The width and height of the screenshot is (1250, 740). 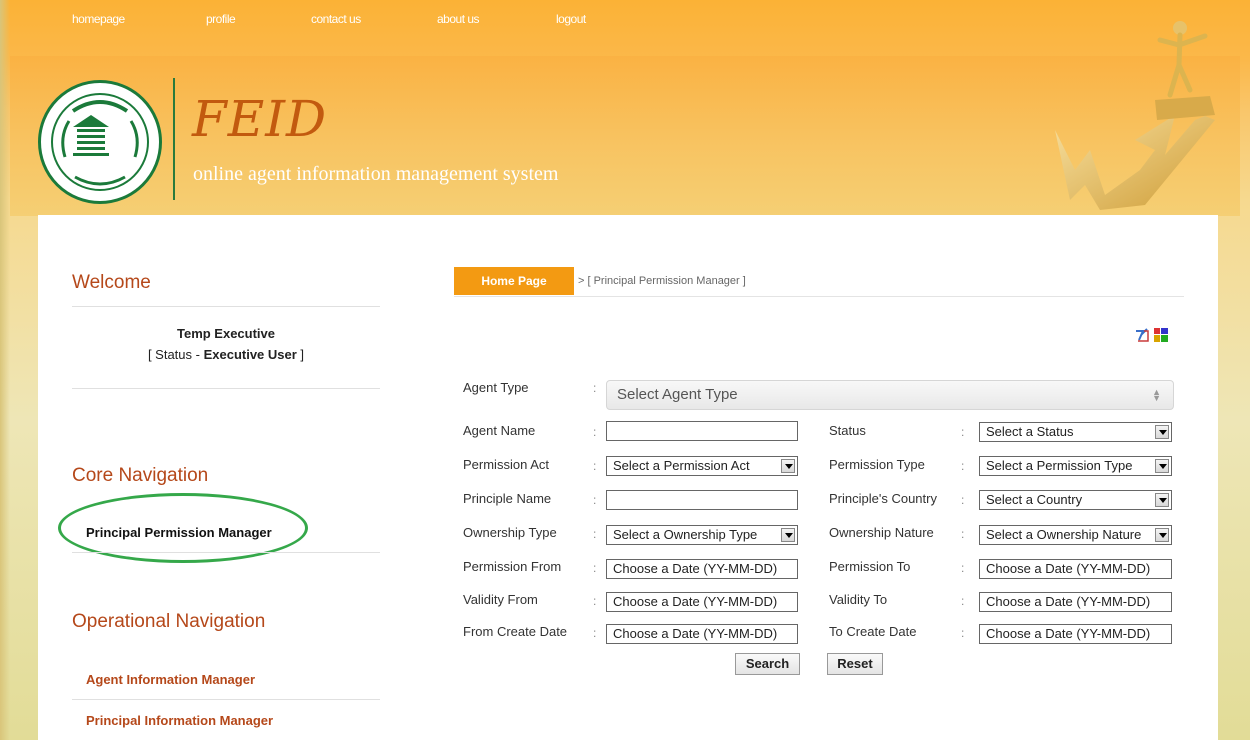 What do you see at coordinates (1161, 335) in the screenshot?
I see `grid-icon` at bounding box center [1161, 335].